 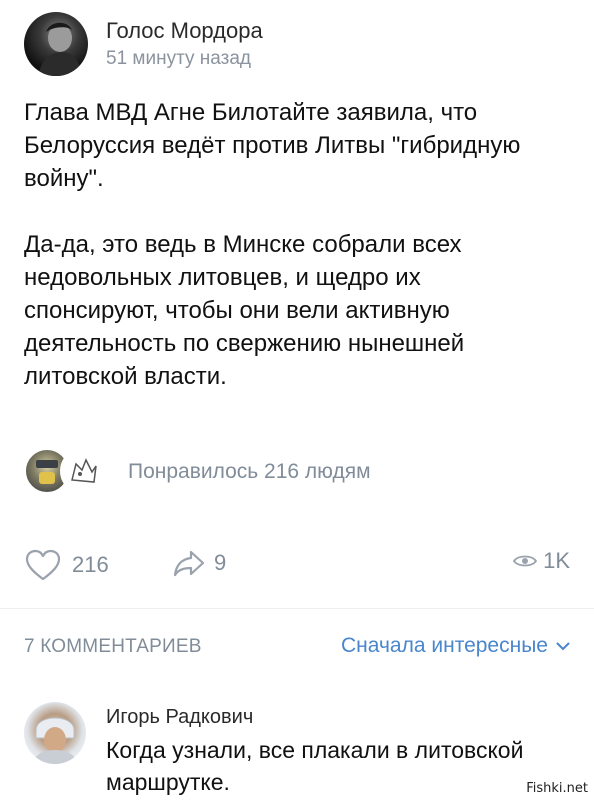 I want to click on likers-row: Понравилось 216 людям, so click(x=294, y=472).